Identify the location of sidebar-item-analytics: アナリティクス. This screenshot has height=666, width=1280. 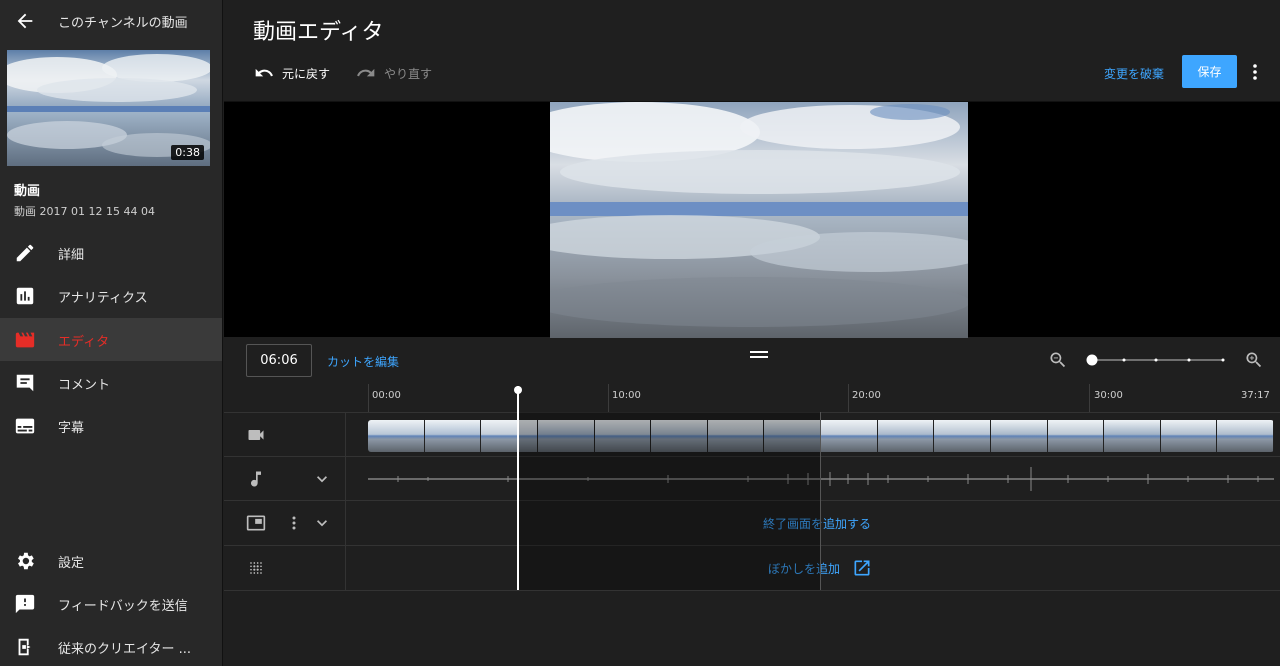
(111, 295).